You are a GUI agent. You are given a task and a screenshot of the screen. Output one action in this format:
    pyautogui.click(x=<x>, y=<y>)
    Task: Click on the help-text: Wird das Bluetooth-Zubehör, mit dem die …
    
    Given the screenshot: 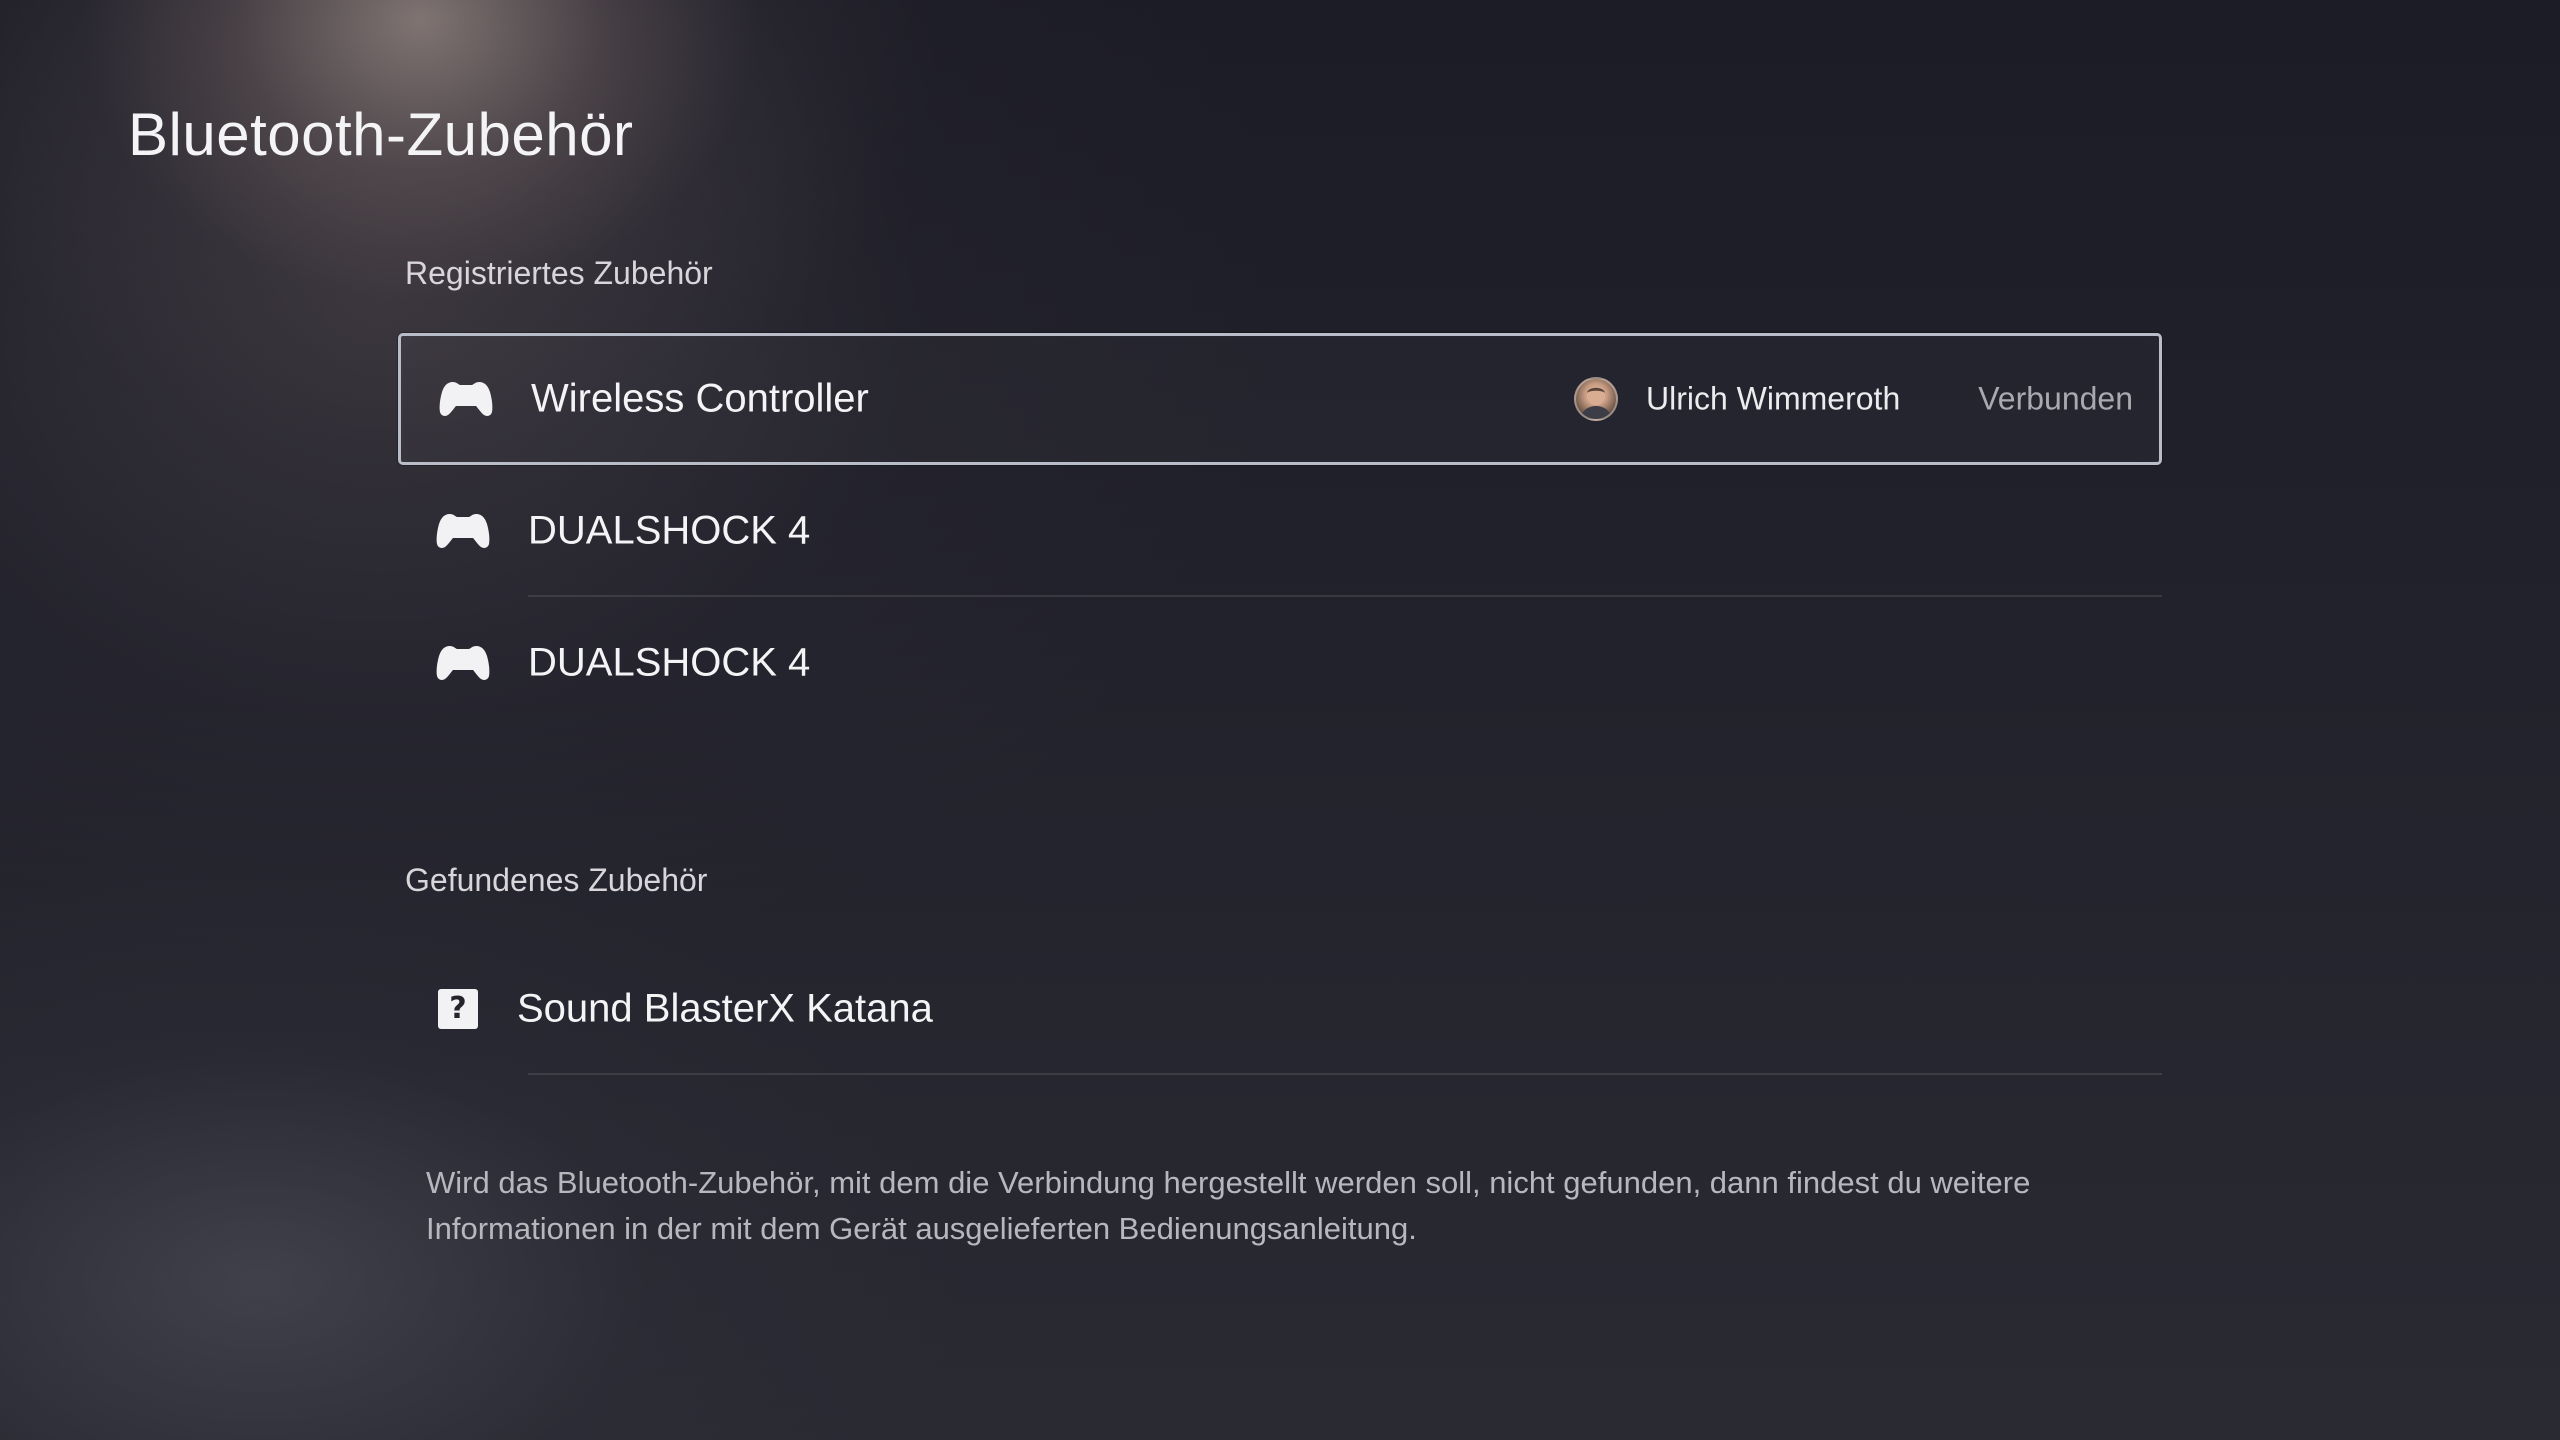 What is the action you would take?
    pyautogui.click(x=1228, y=1205)
    